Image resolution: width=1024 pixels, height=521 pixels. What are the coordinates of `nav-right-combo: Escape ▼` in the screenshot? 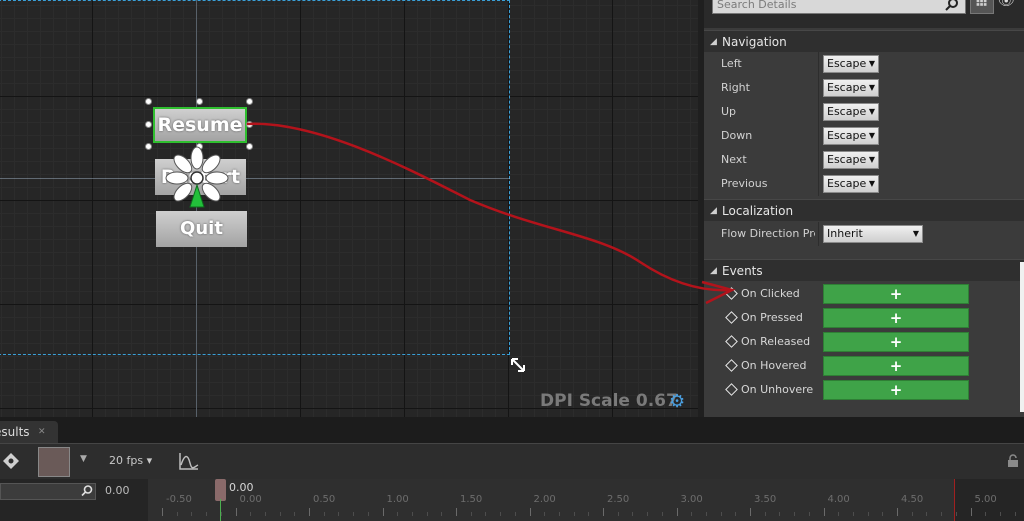 It's located at (851, 88).